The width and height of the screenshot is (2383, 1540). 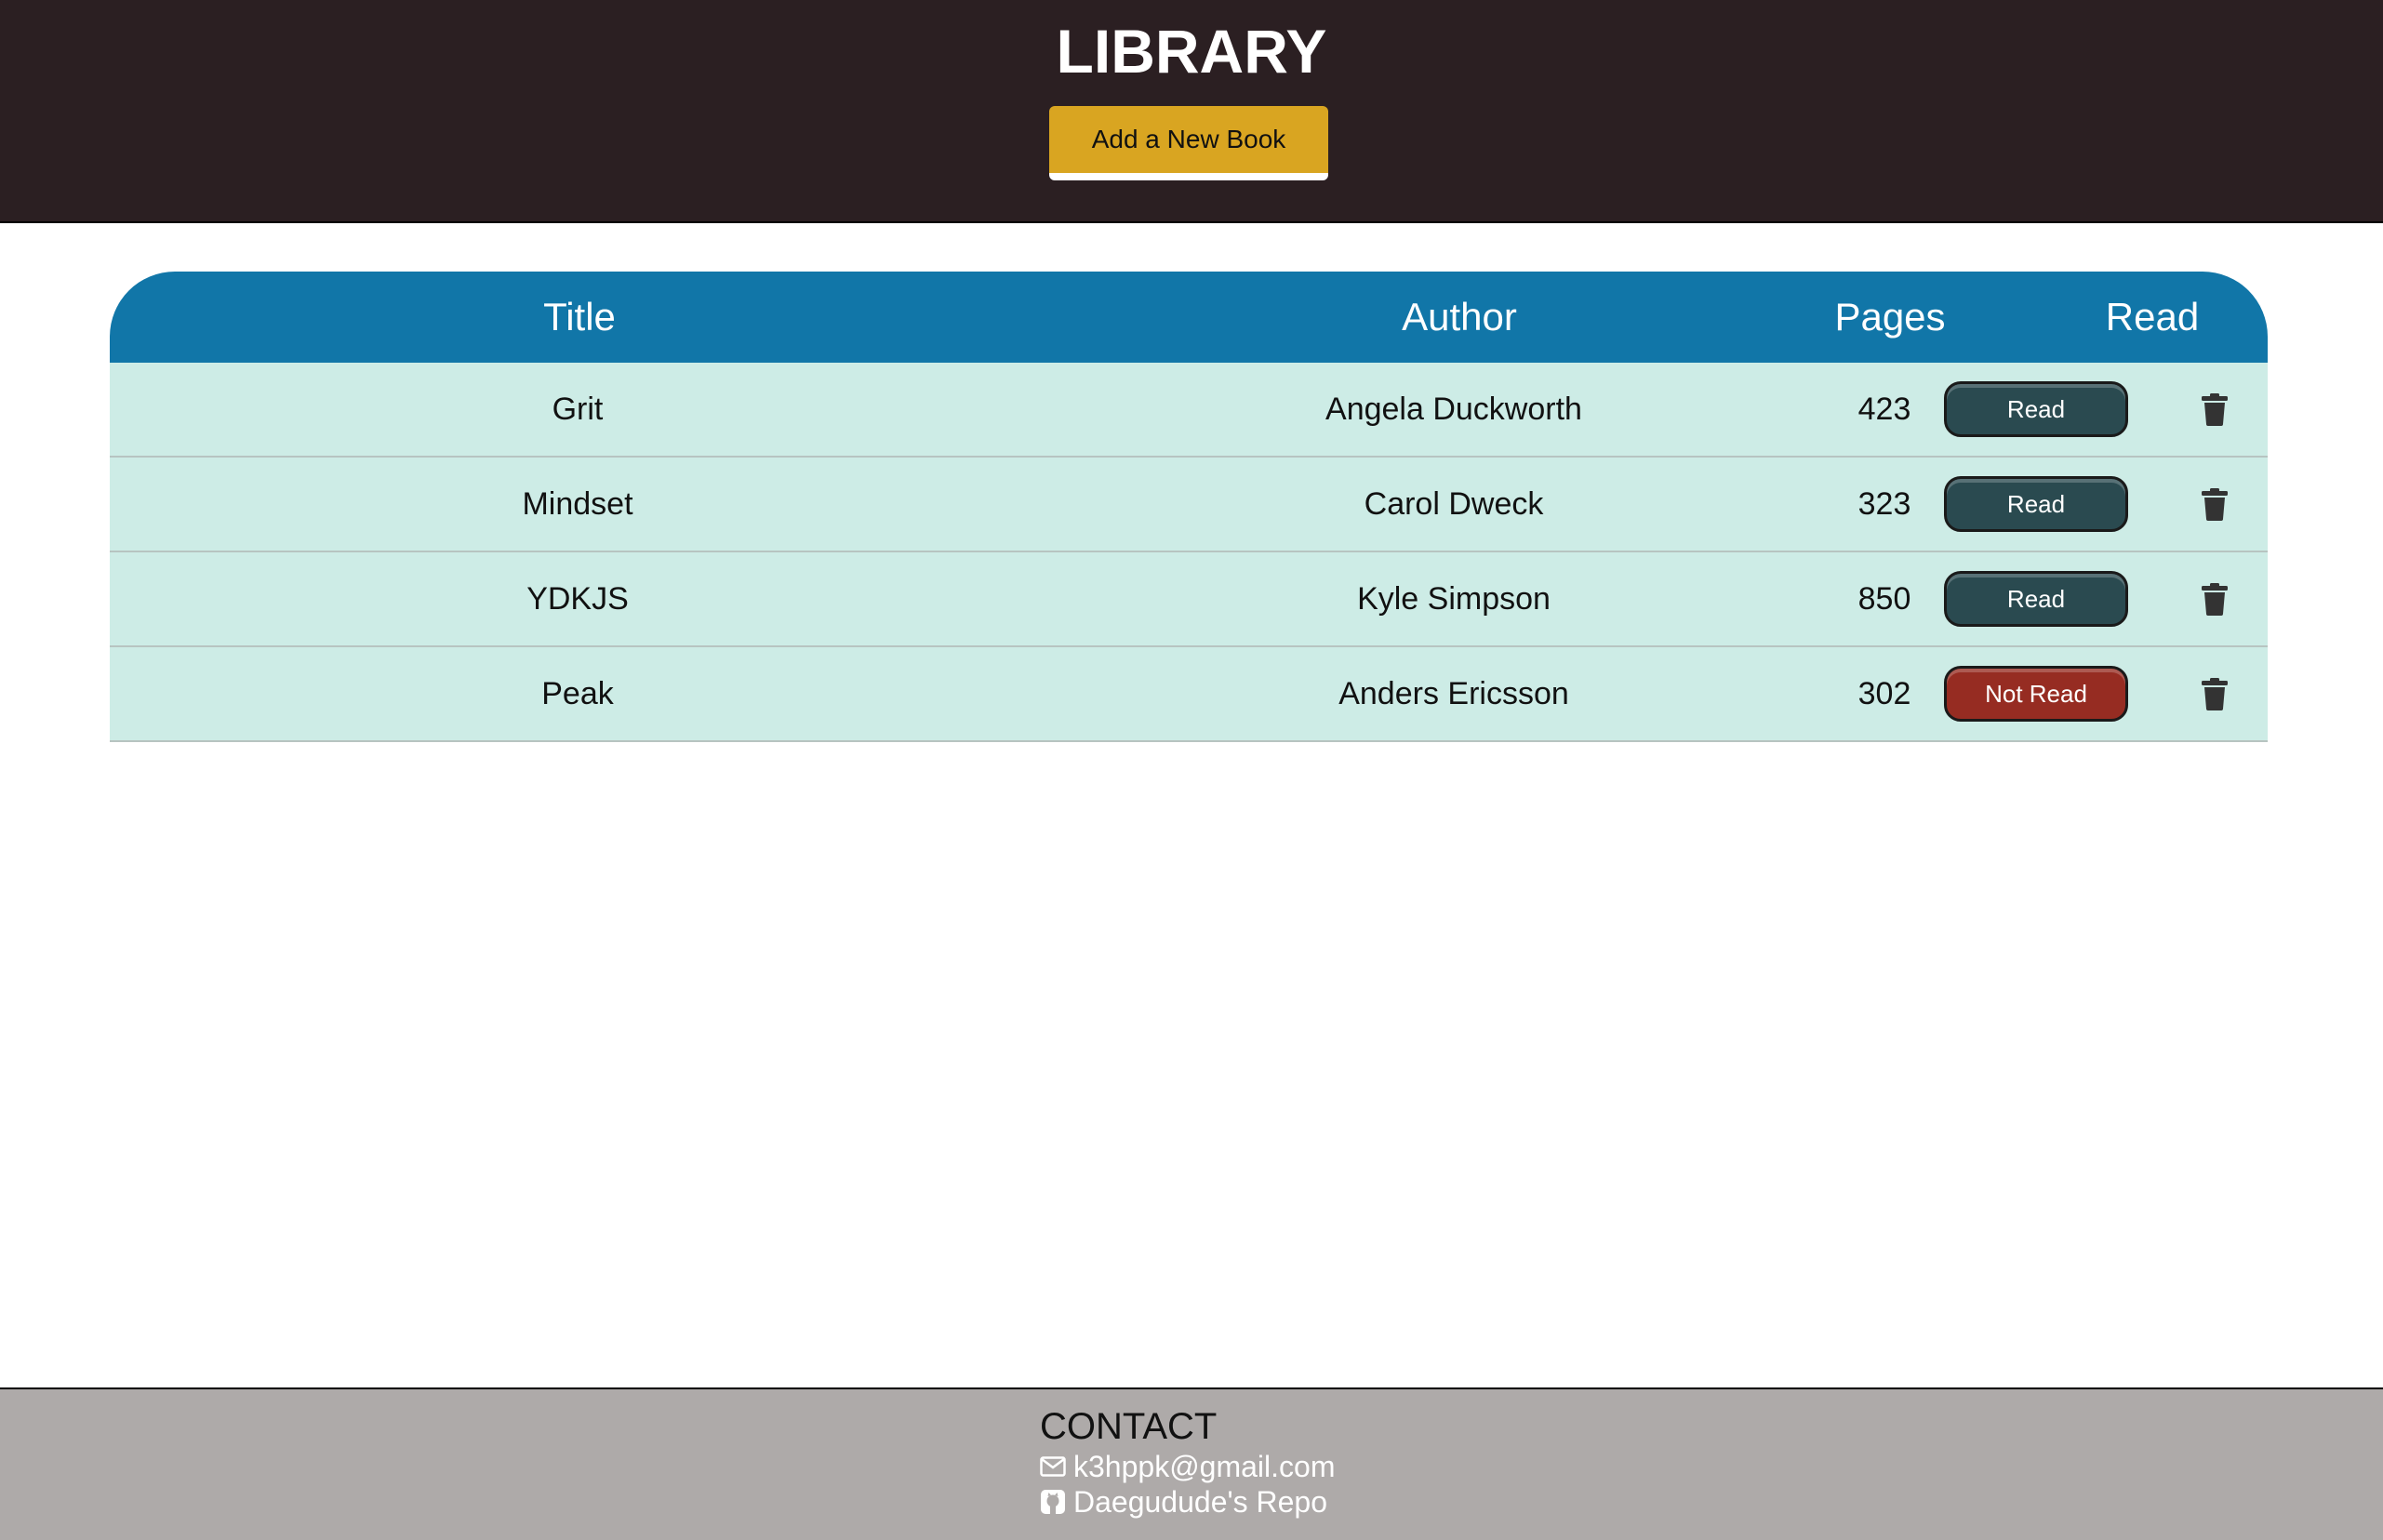 What do you see at coordinates (1192, 51) in the screenshot?
I see `page-title: LIBRARY` at bounding box center [1192, 51].